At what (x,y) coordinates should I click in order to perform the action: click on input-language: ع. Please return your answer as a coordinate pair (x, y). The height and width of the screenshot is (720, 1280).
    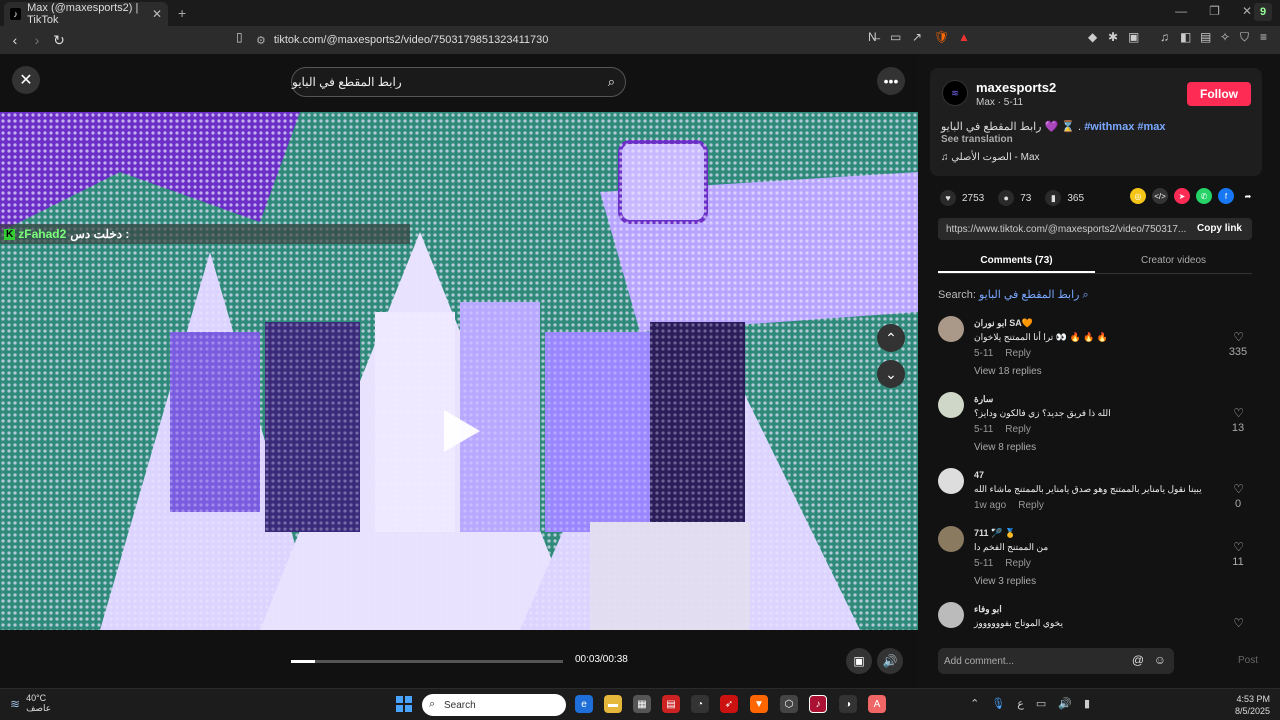
    Looking at the image, I should click on (1020, 703).